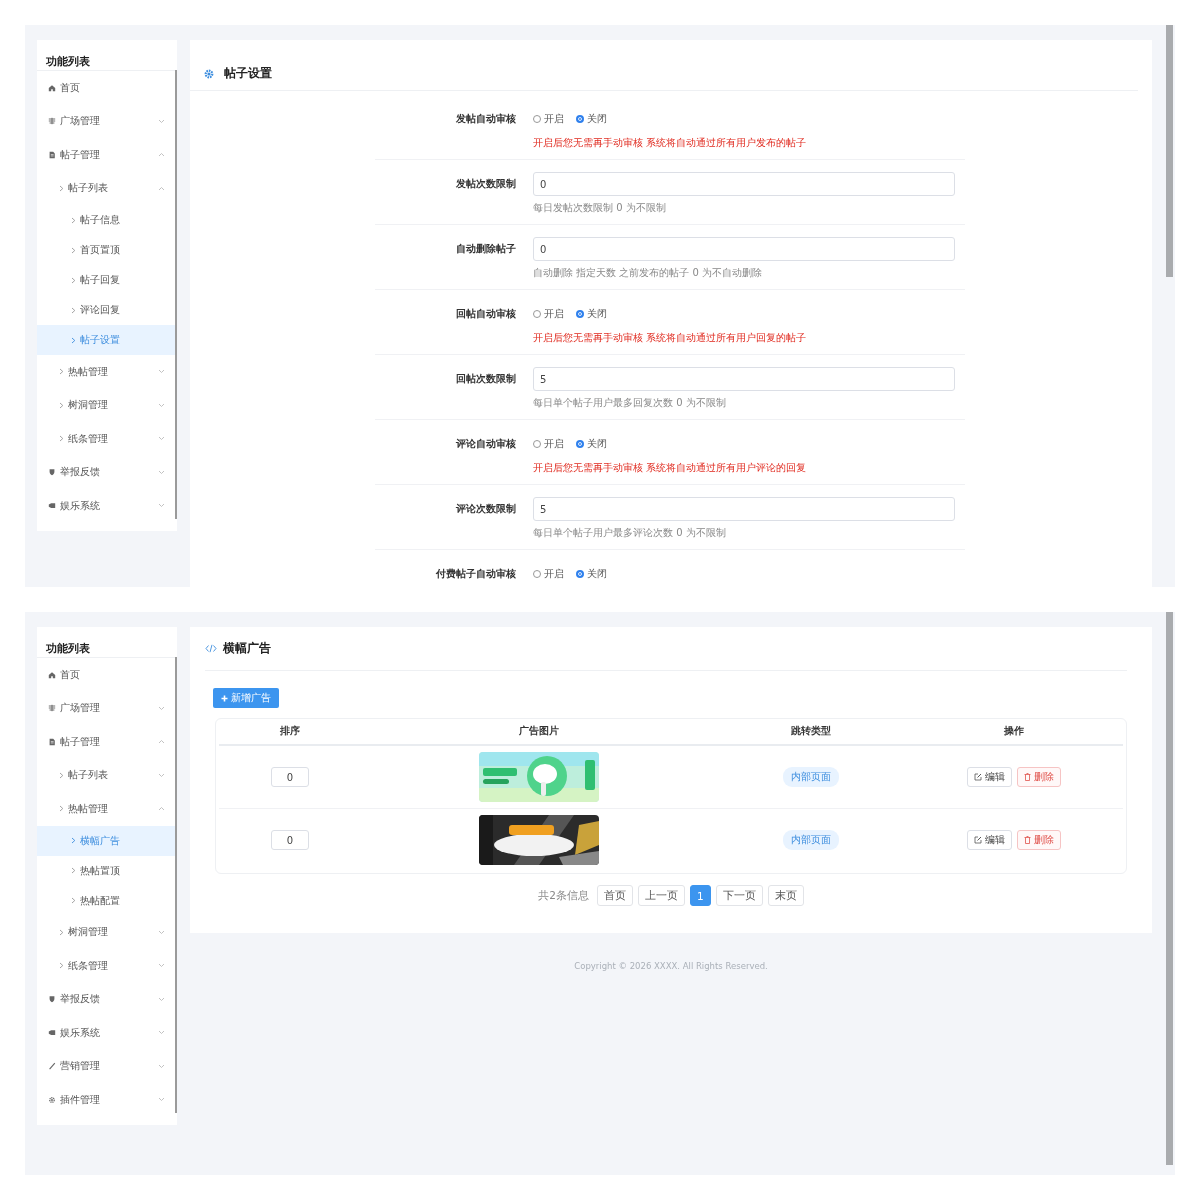 This screenshot has height=1200, width=1200. I want to click on record-count: 共2条信息, so click(563, 895).